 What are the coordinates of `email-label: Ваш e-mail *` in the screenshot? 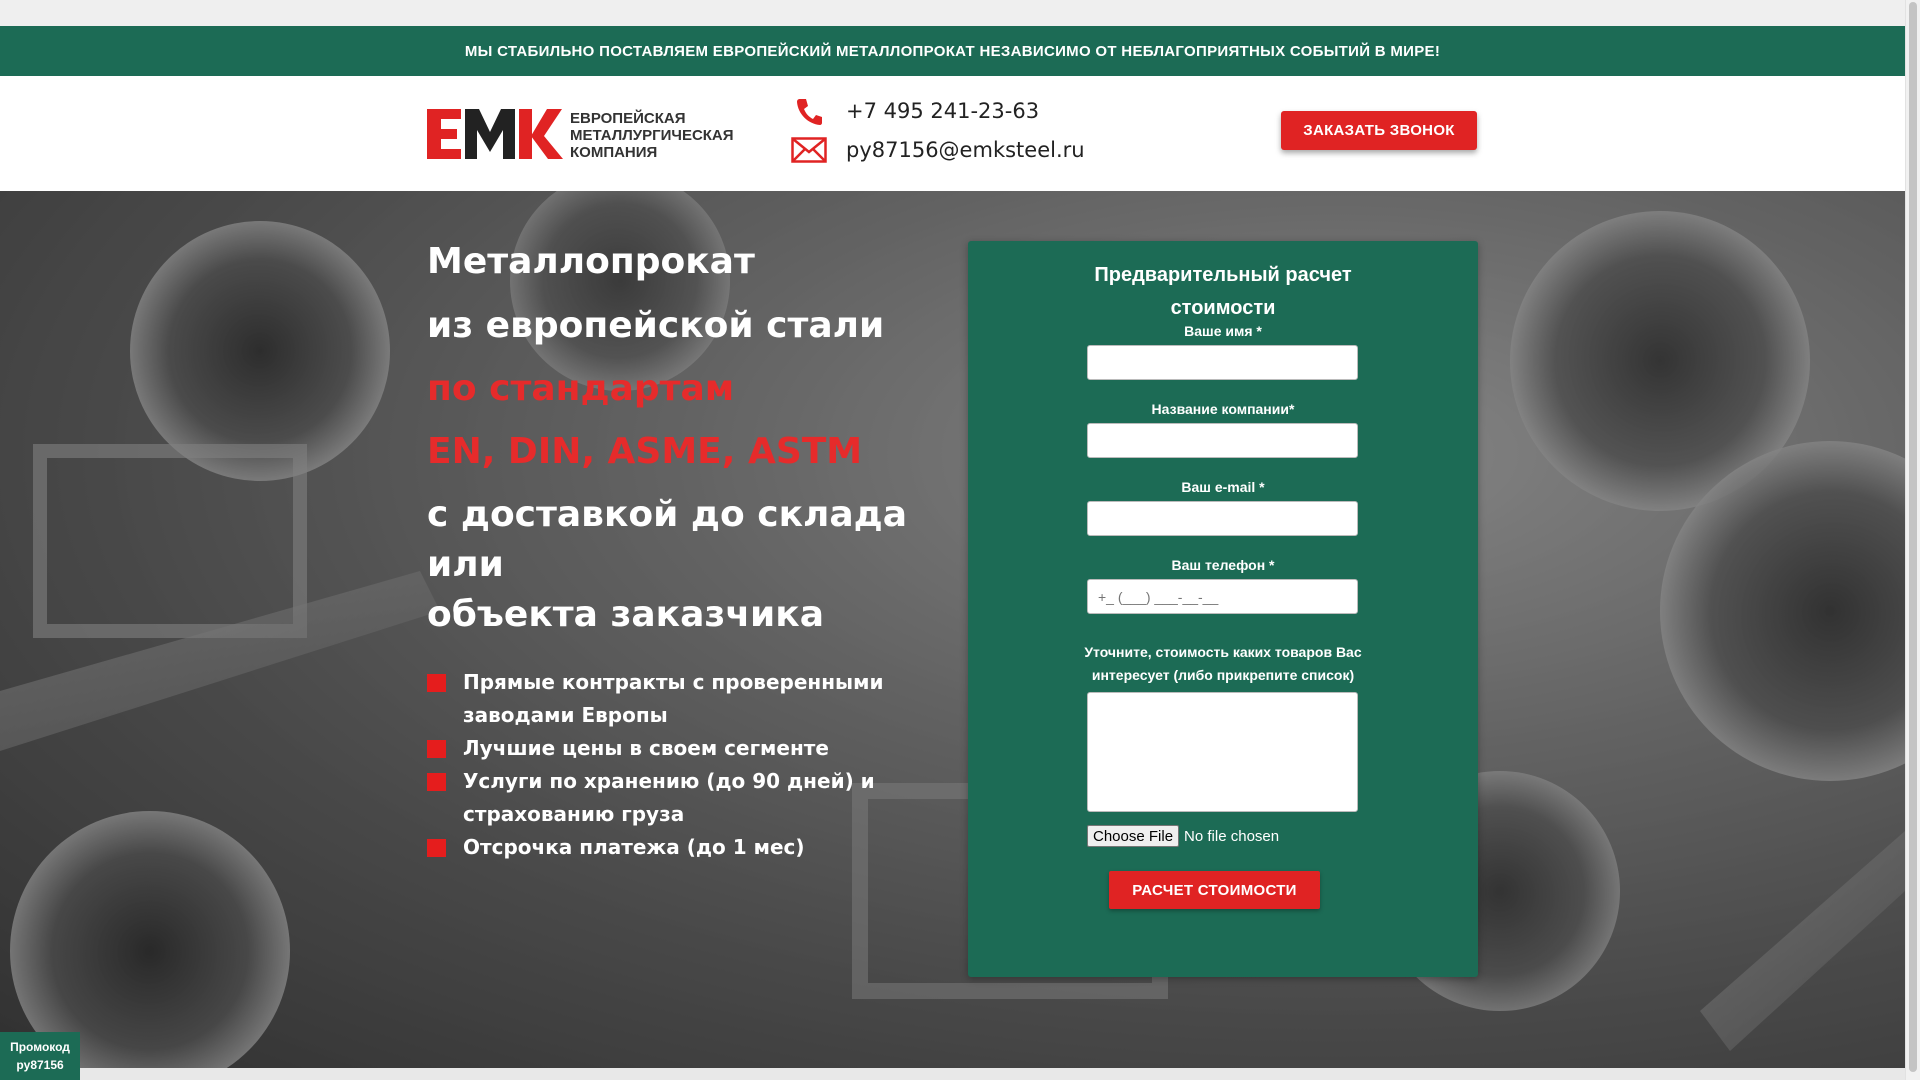 It's located at (1223, 487).